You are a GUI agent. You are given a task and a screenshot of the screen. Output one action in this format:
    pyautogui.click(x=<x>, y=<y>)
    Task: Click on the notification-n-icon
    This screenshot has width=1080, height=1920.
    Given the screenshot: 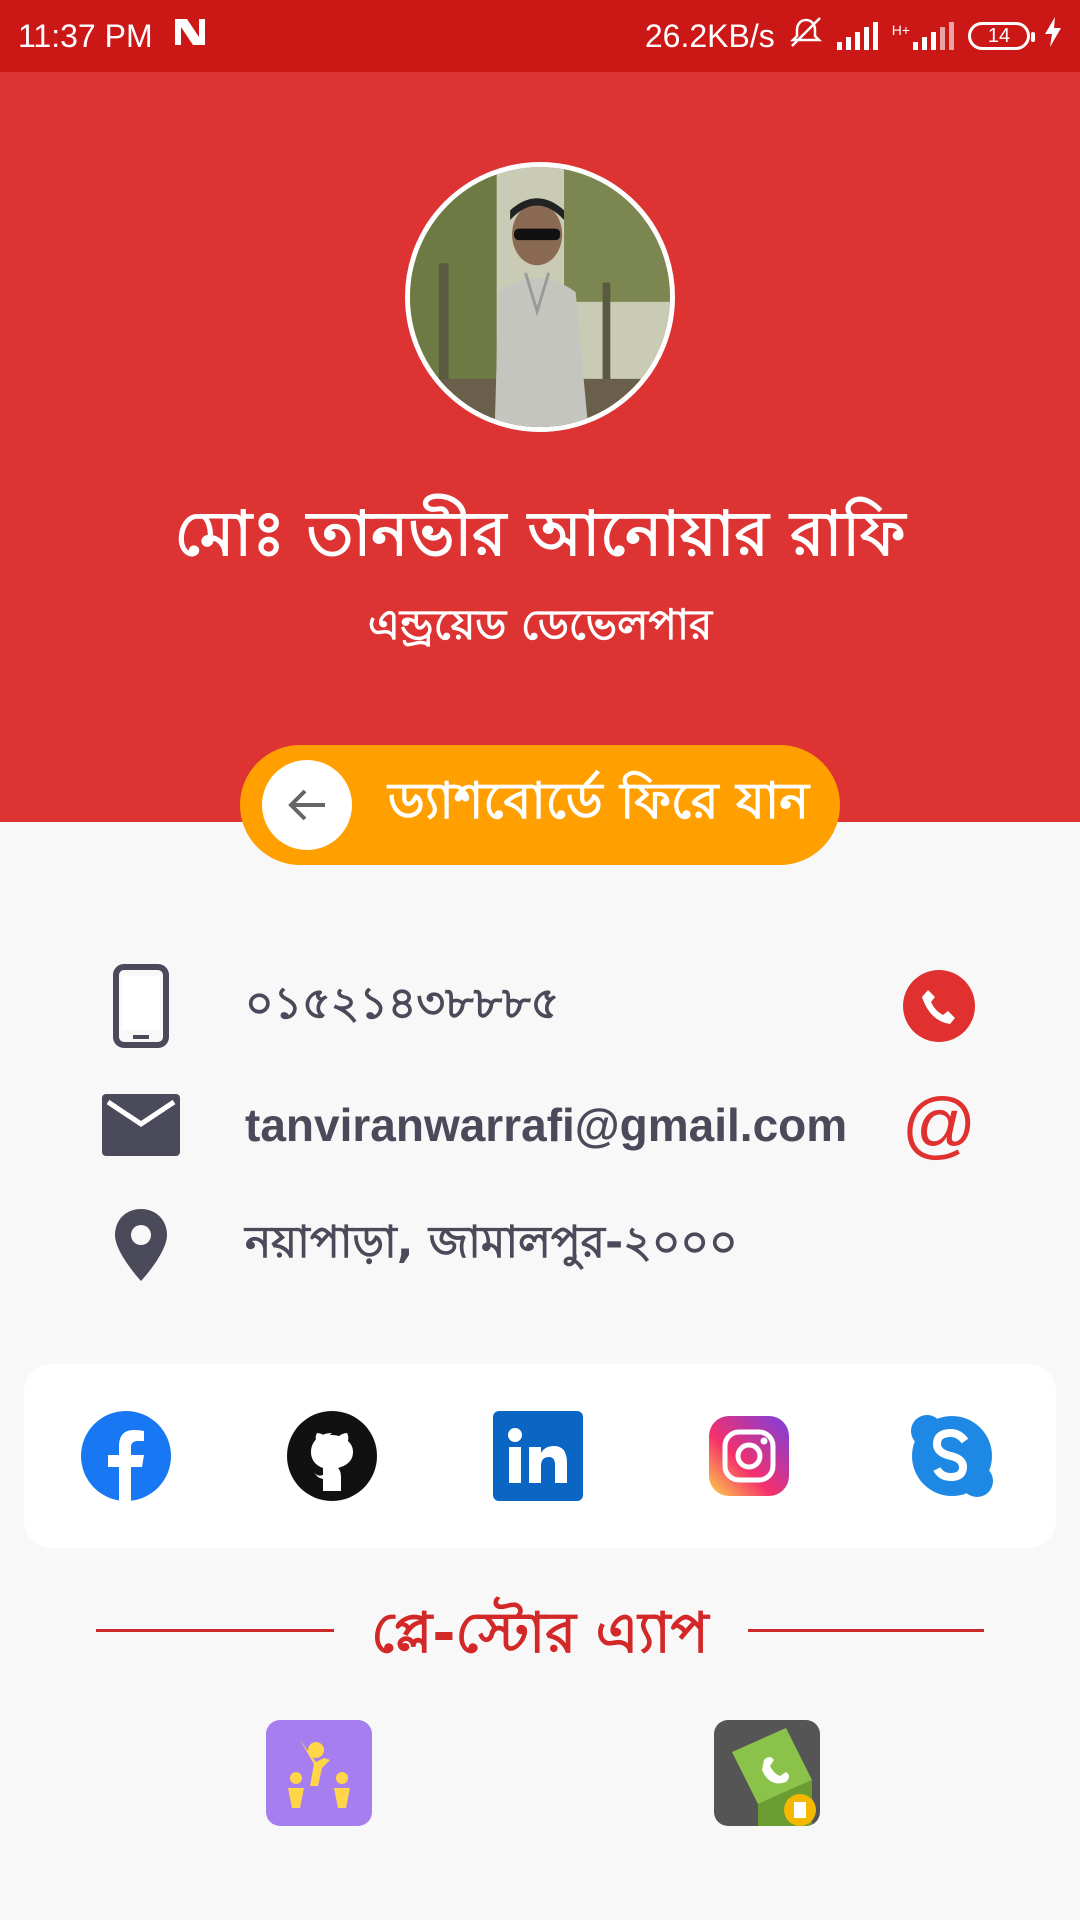 What is the action you would take?
    pyautogui.click(x=190, y=36)
    